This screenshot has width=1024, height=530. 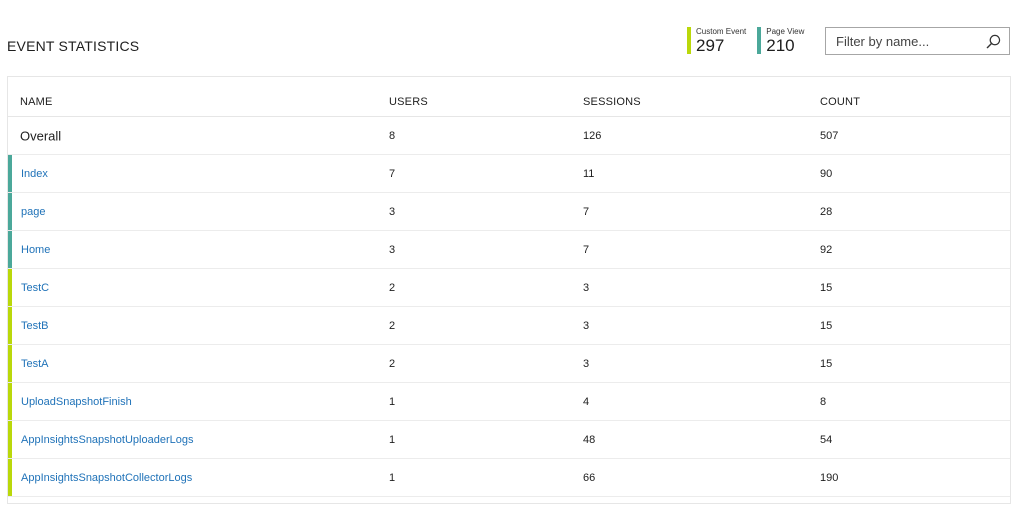 I want to click on event-type-summary: Custom Event 297 Page View 210, so click(x=745, y=40).